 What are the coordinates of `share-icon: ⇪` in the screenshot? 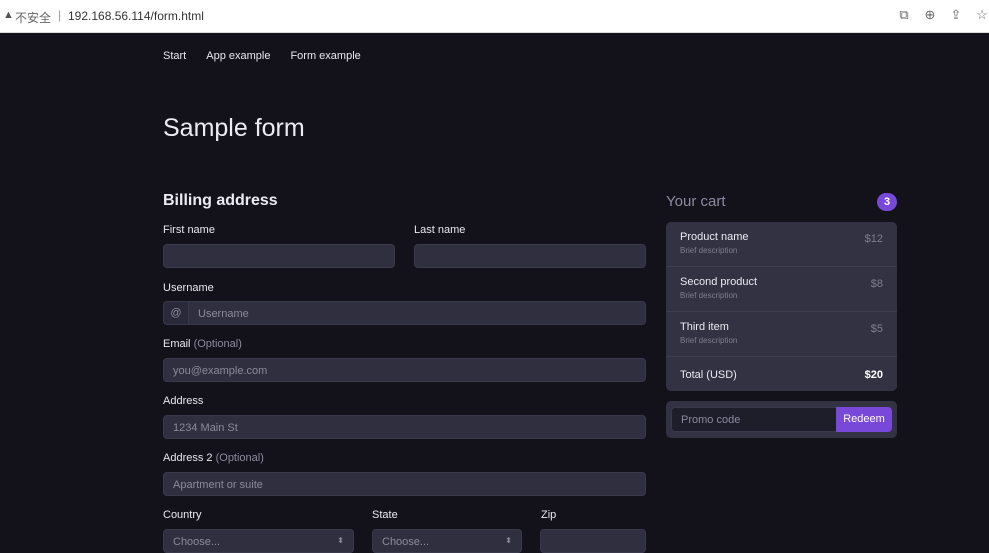 It's located at (956, 15).